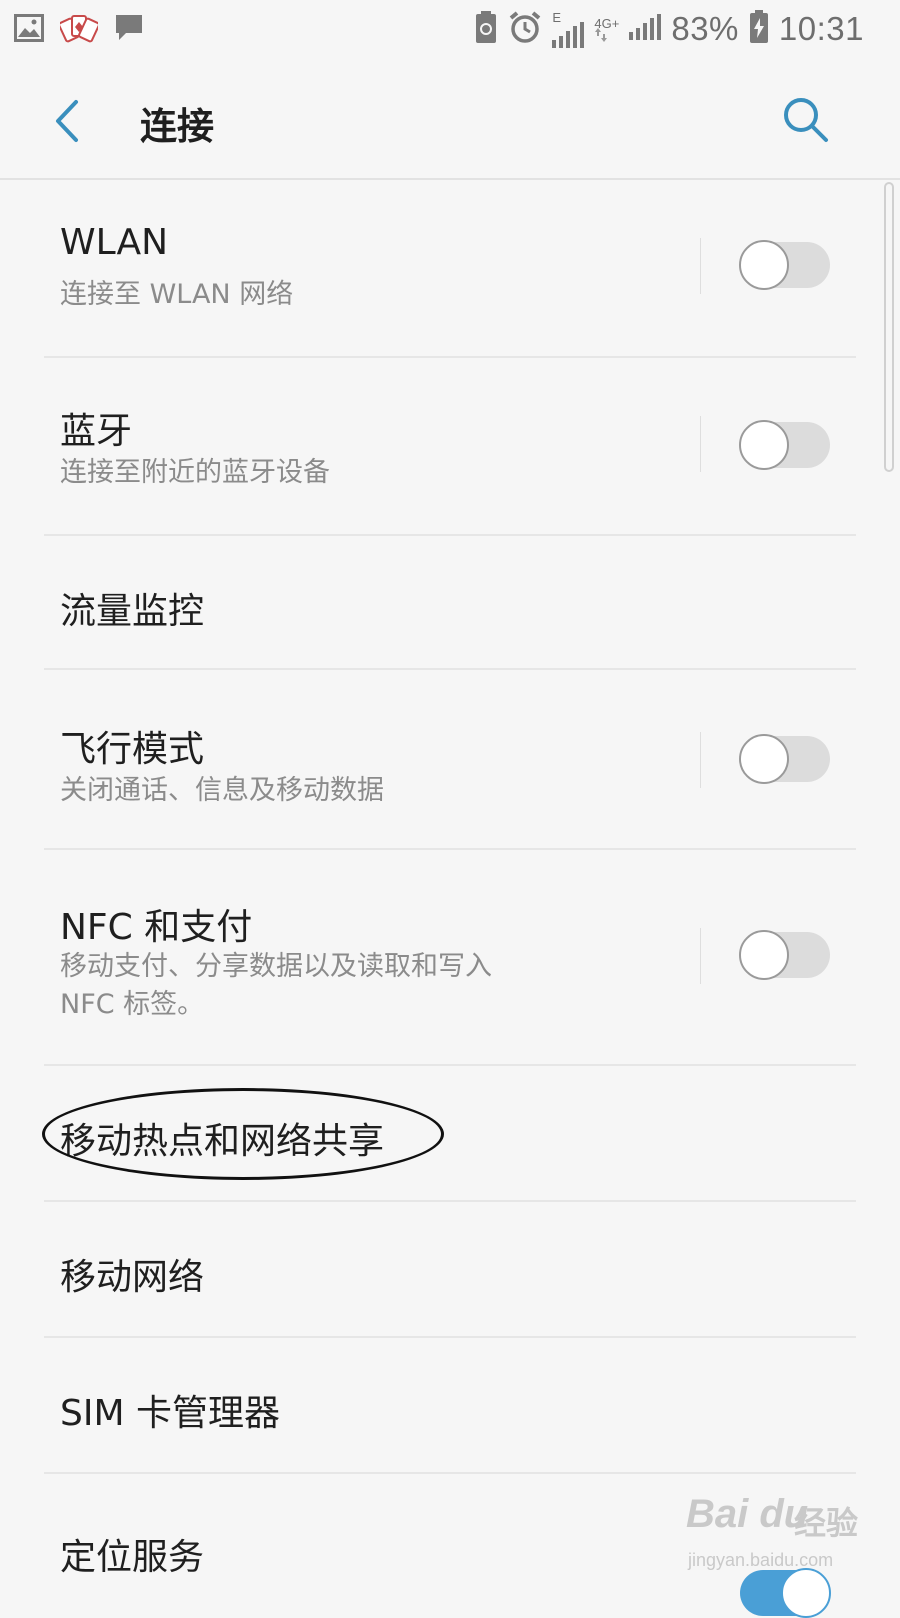 The width and height of the screenshot is (900, 1618). What do you see at coordinates (29, 30) in the screenshot?
I see `image-notification-icon` at bounding box center [29, 30].